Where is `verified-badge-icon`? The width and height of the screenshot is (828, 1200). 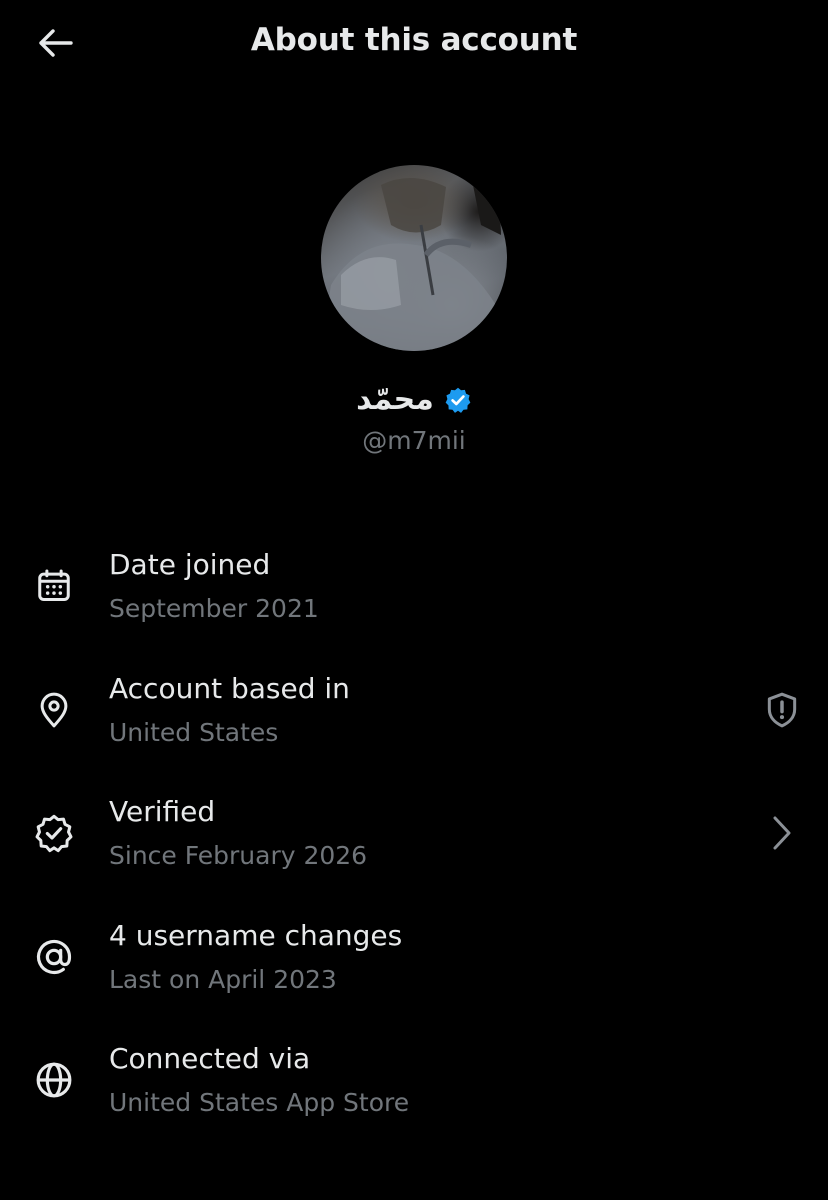
verified-badge-icon is located at coordinates (458, 400).